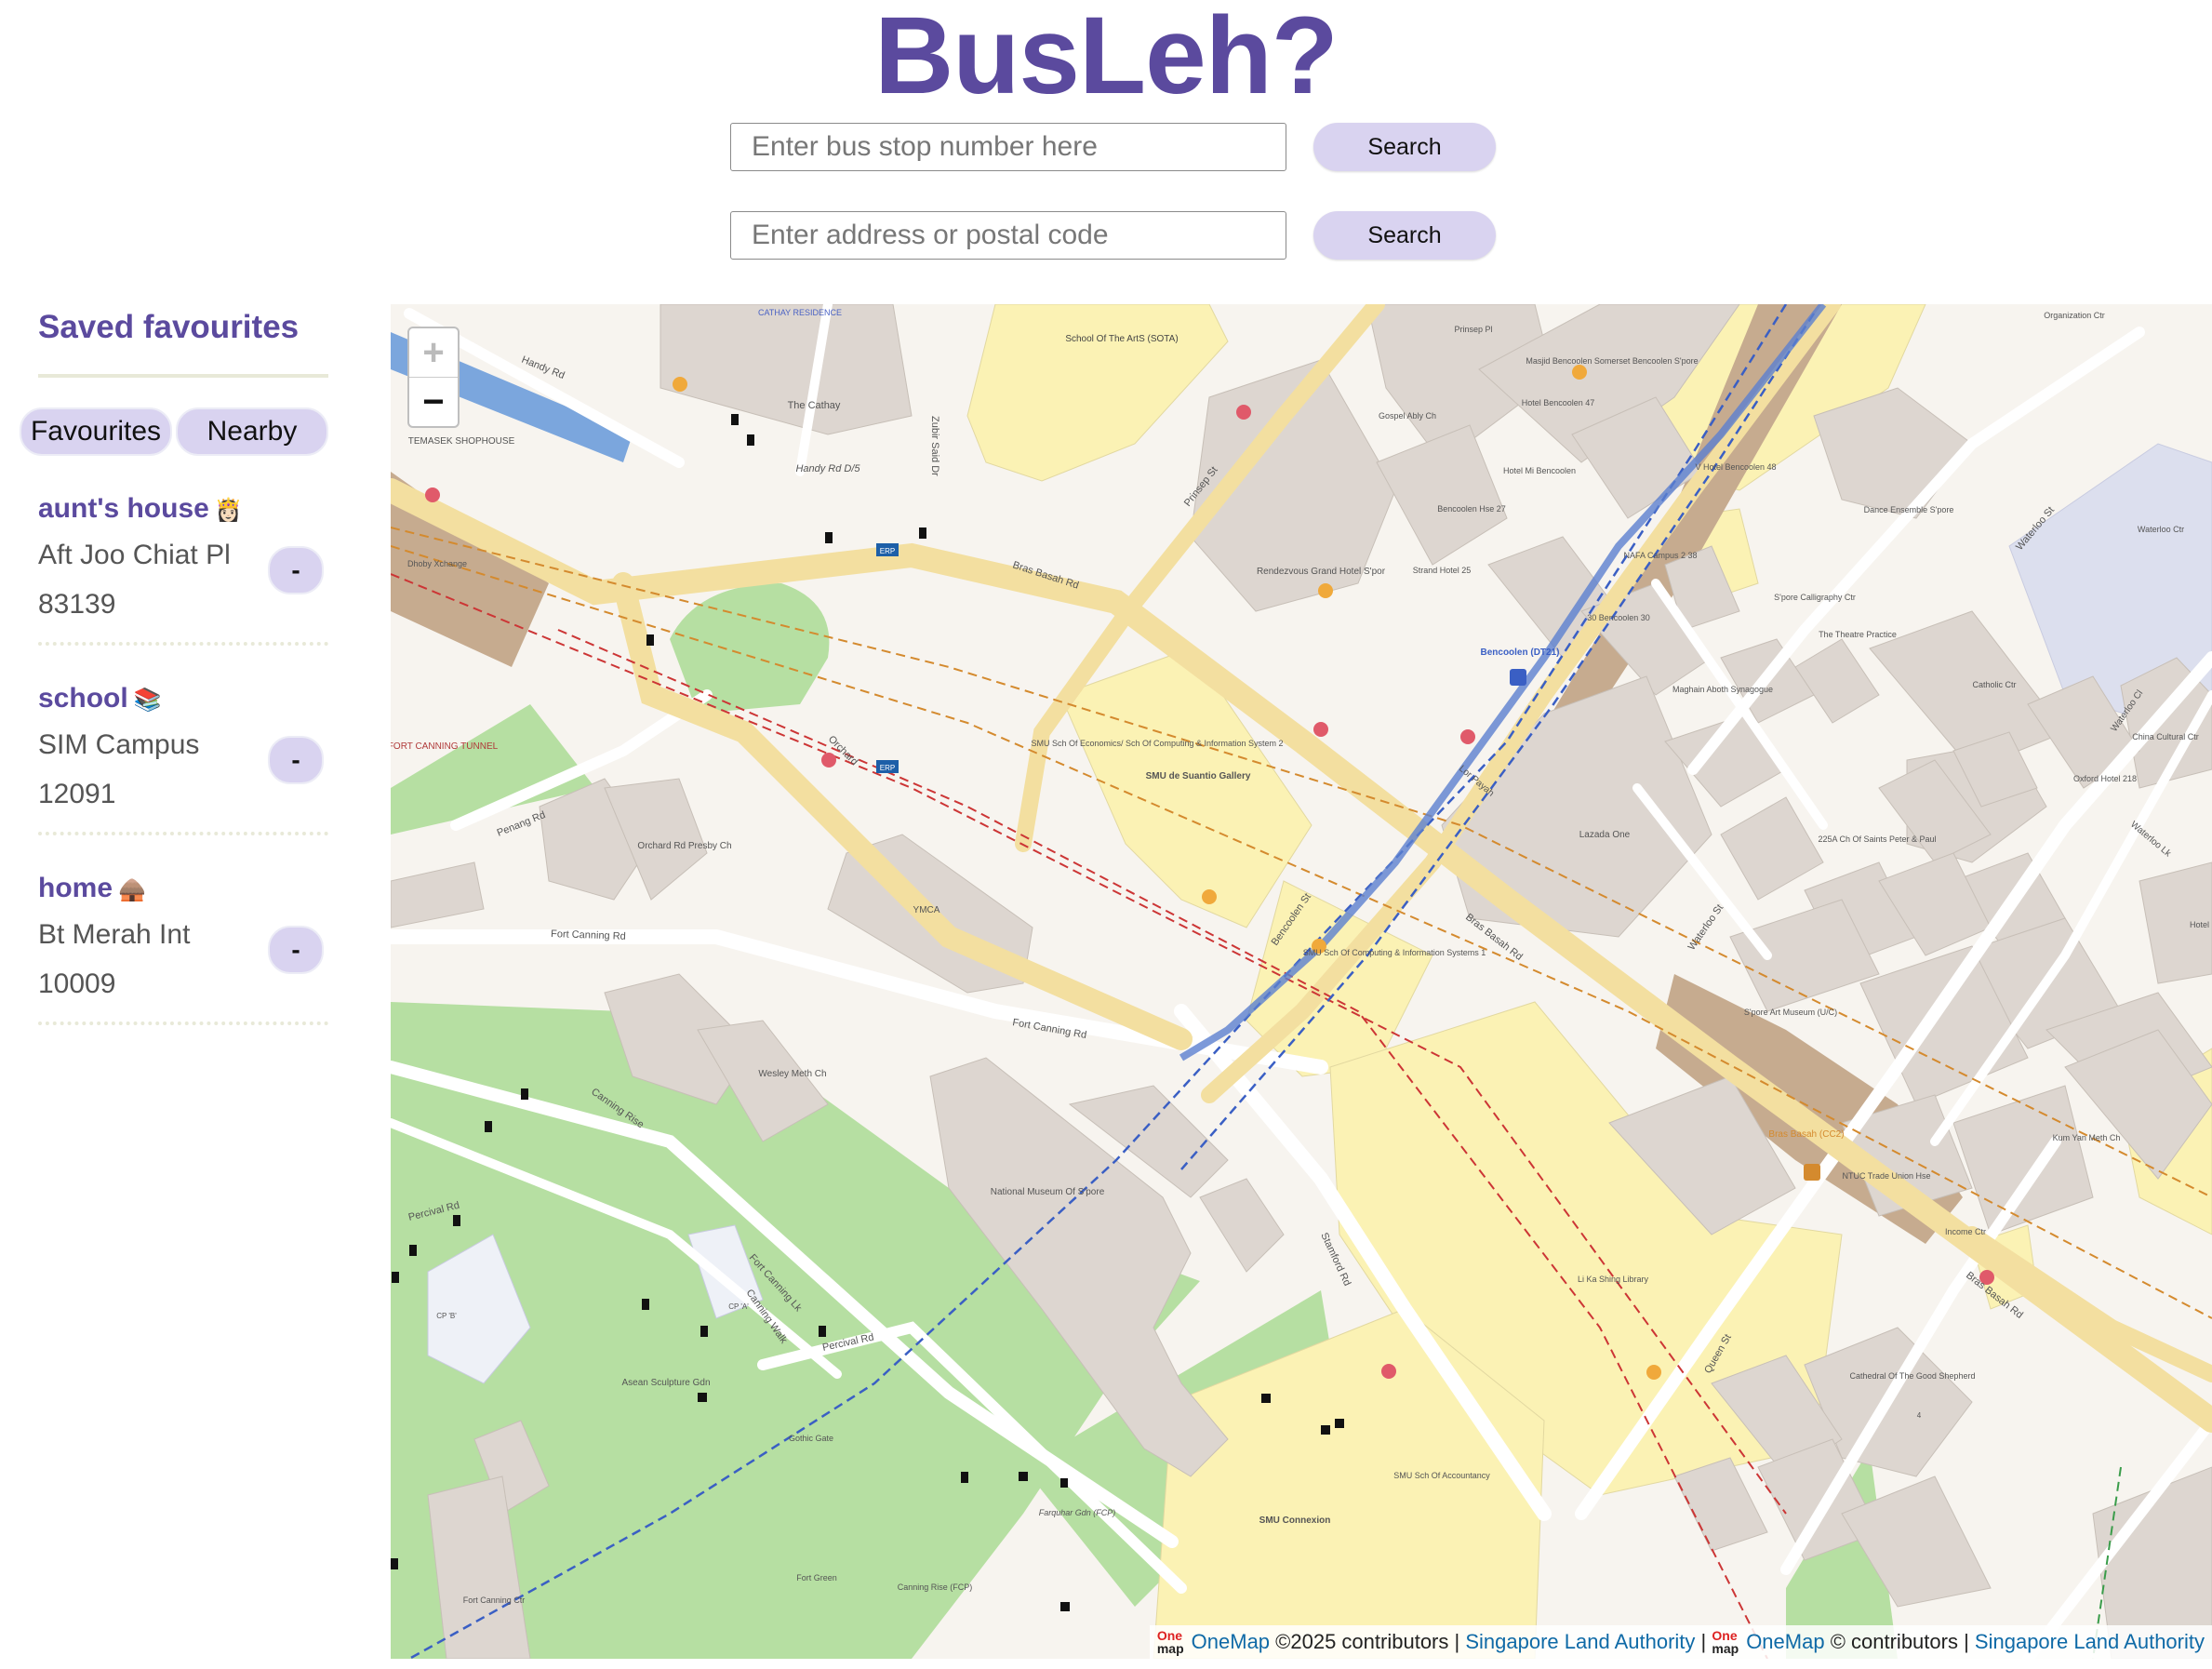  I want to click on place-label: Hotel Roy @ Queen, so click(2201, 924).